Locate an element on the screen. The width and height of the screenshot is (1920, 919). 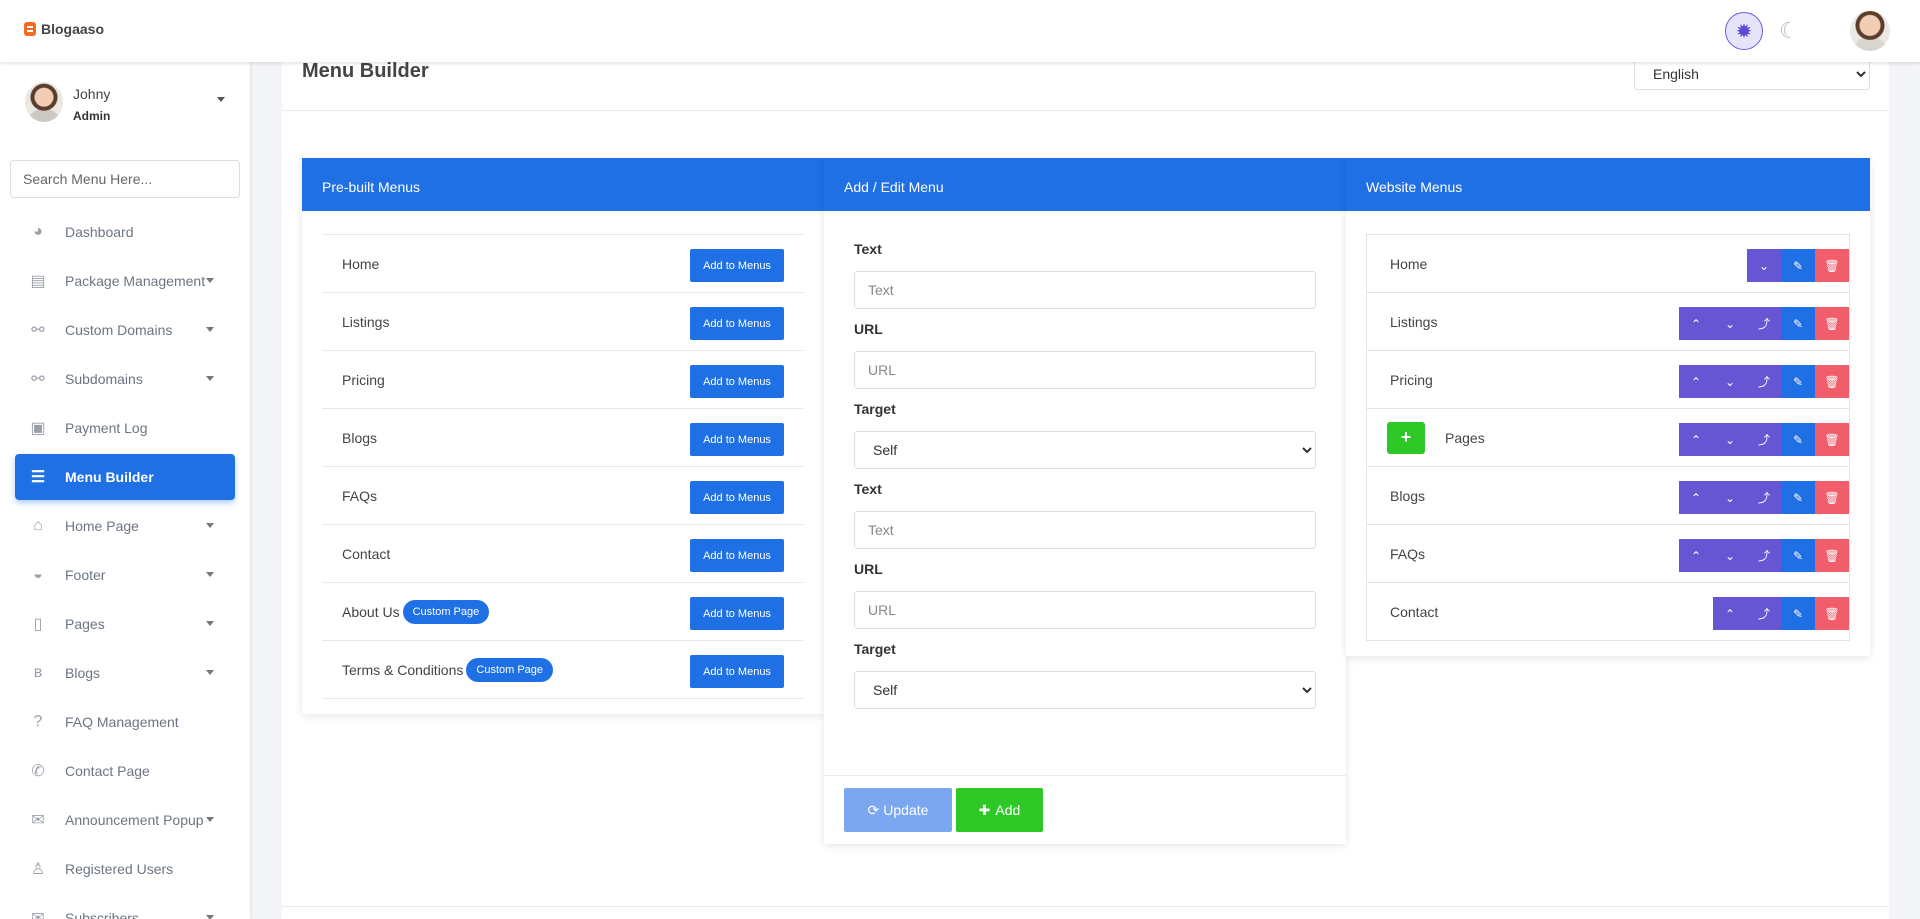
target-select-2: Self is located at coordinates (1085, 690).